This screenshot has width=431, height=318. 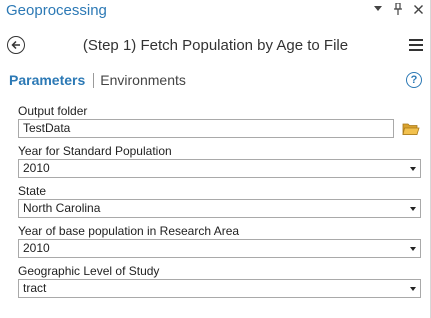 What do you see at coordinates (143, 80) in the screenshot?
I see `tab-environments: Environments` at bounding box center [143, 80].